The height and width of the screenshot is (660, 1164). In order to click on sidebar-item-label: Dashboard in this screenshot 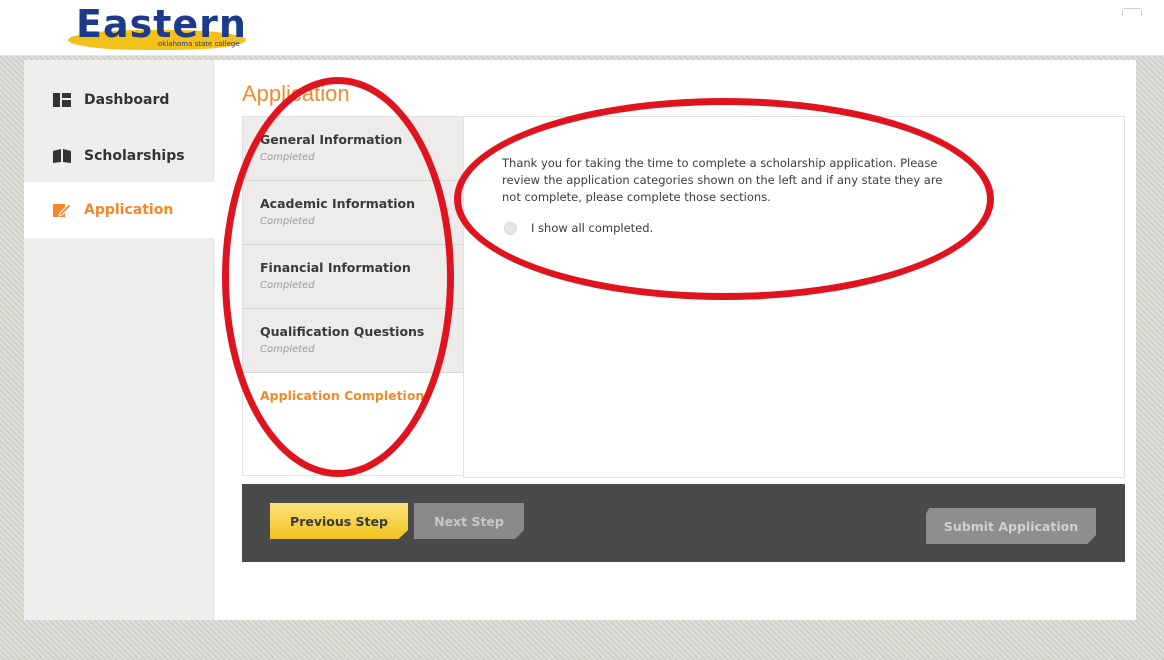, I will do `click(127, 100)`.